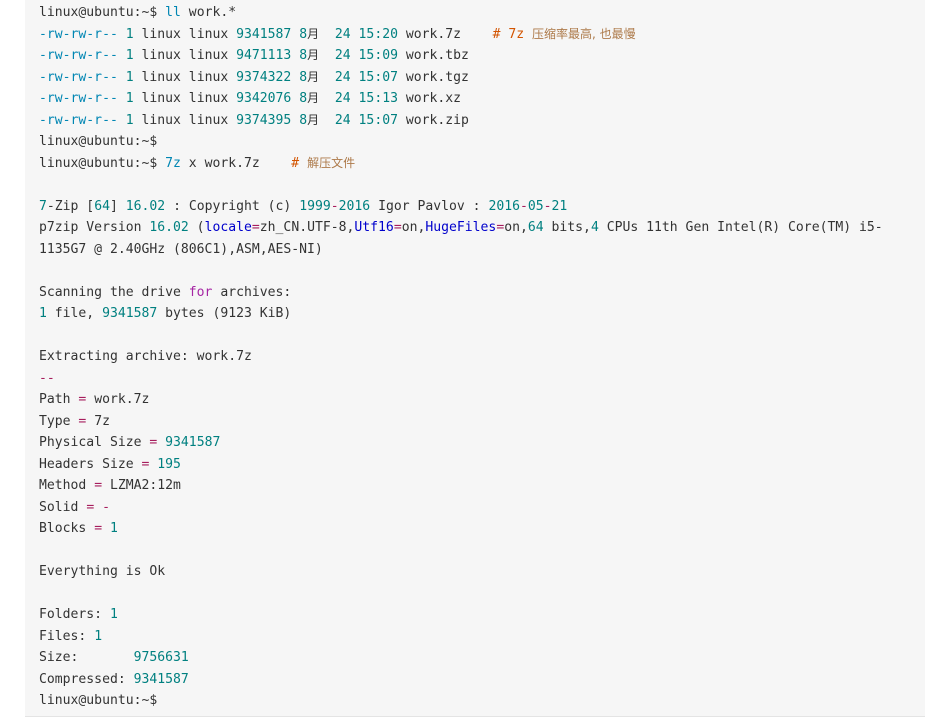 The height and width of the screenshot is (727, 936). Describe the element at coordinates (264, 120) in the screenshot. I see `terminal-token: 9374395` at that location.